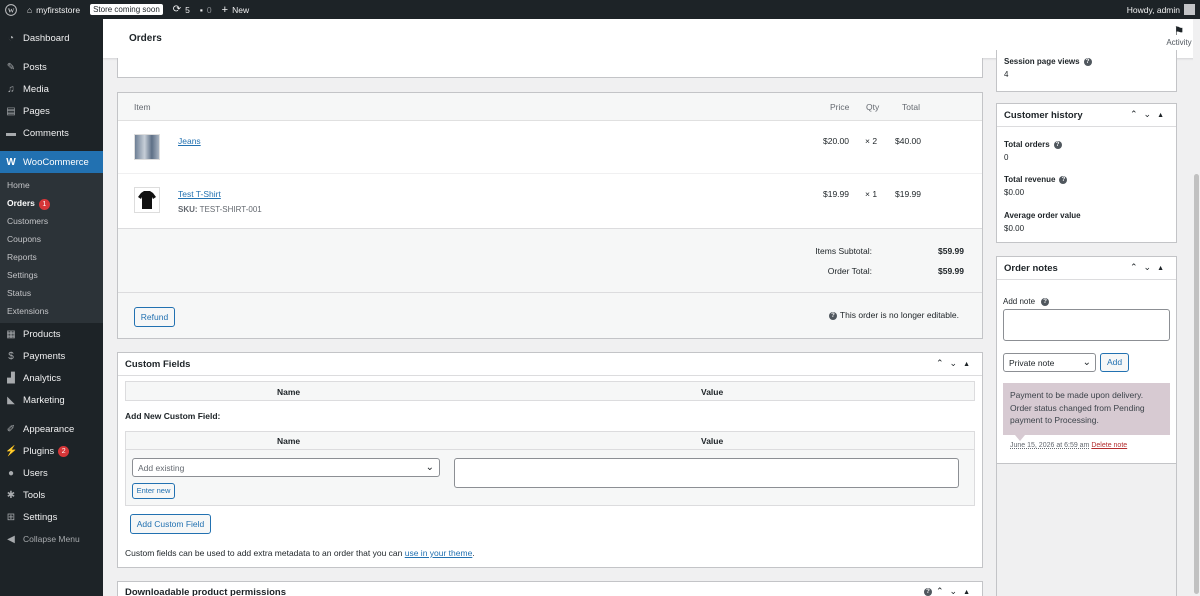  Describe the element at coordinates (51, 203) in the screenshot. I see `submenu-orders: Orders 1` at that location.